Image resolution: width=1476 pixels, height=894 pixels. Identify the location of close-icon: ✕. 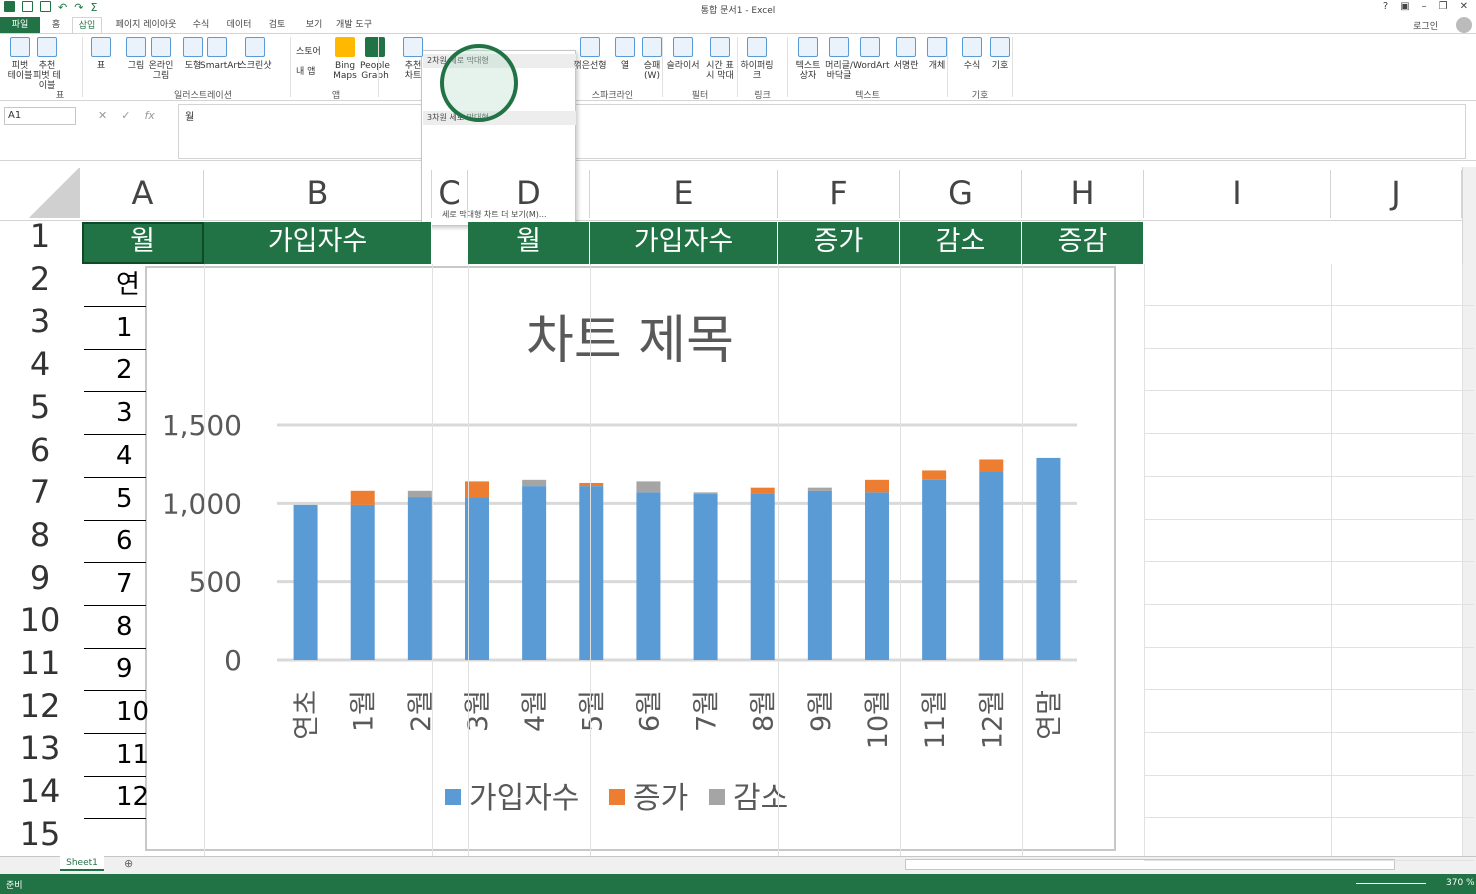
(1464, 6).